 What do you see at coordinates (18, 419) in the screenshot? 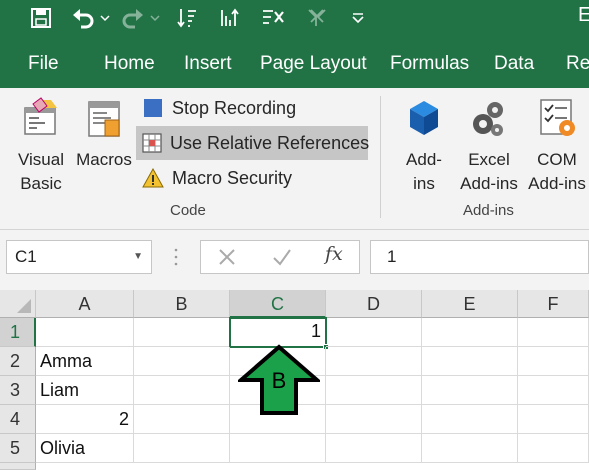
I see `row-header-4: 4` at bounding box center [18, 419].